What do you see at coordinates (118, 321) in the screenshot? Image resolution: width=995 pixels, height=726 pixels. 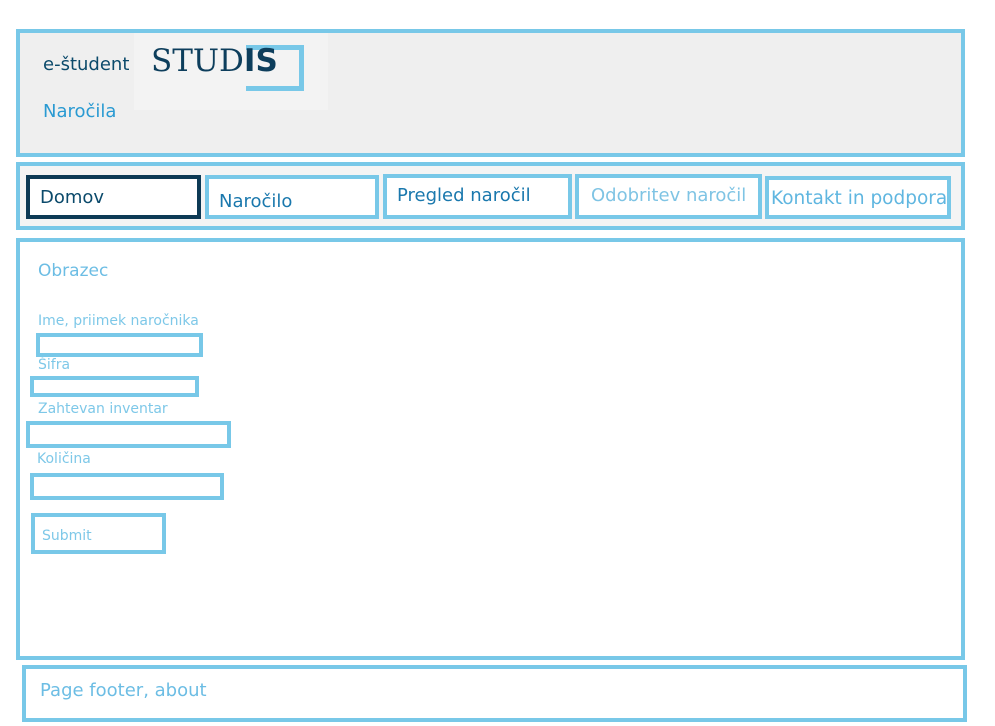 I see `customer-name-label: Ime, priimek naročnika` at bounding box center [118, 321].